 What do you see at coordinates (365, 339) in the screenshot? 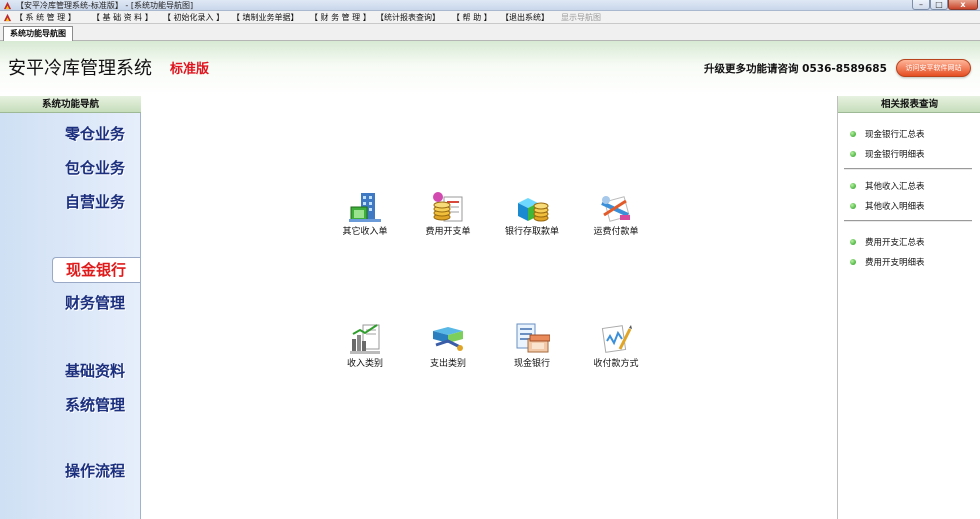
I see `income-category-icon` at bounding box center [365, 339].